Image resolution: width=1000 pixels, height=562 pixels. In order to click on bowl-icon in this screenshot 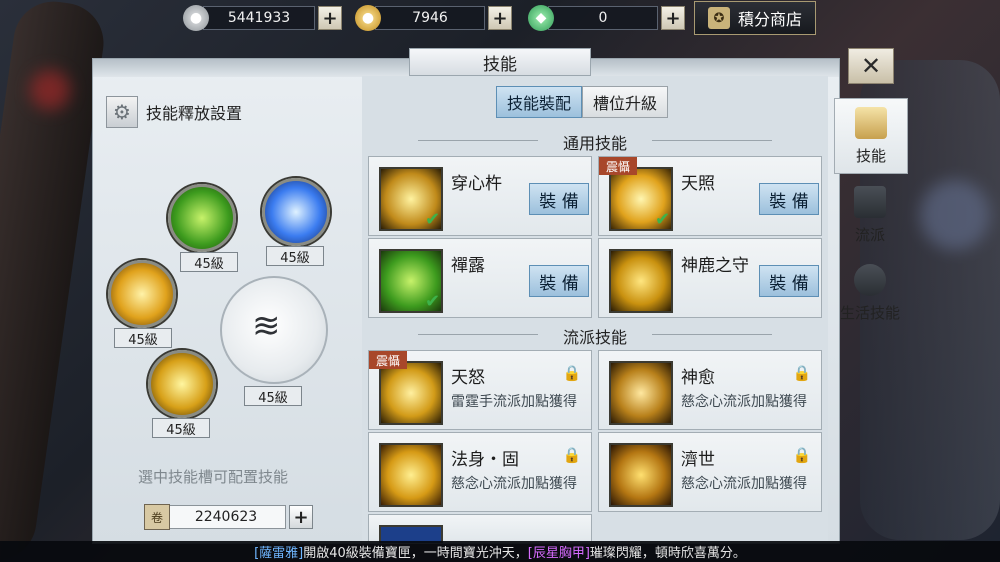, I will do `click(870, 279)`.